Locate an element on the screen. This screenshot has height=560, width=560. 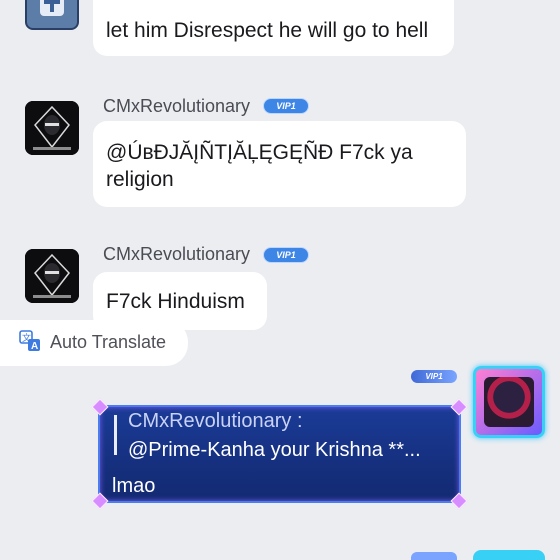
message-text: F7ck Hinduism is located at coordinates (175, 301).